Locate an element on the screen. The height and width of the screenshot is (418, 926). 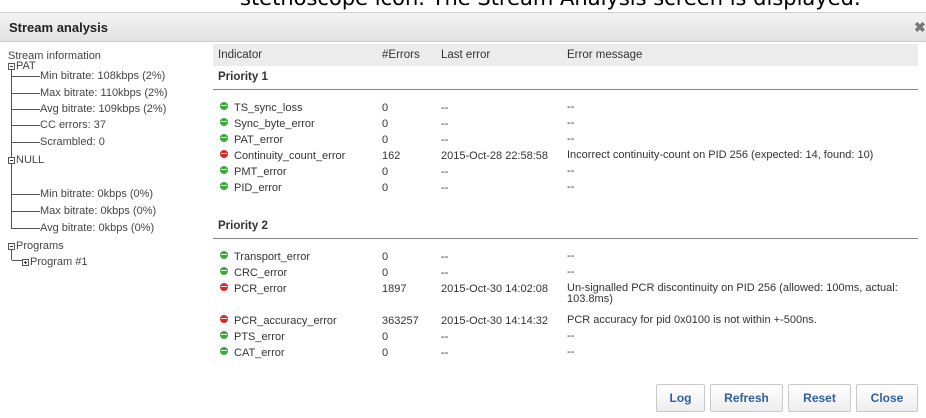
tree-node-program-1: Program #1 is located at coordinates (54, 262).